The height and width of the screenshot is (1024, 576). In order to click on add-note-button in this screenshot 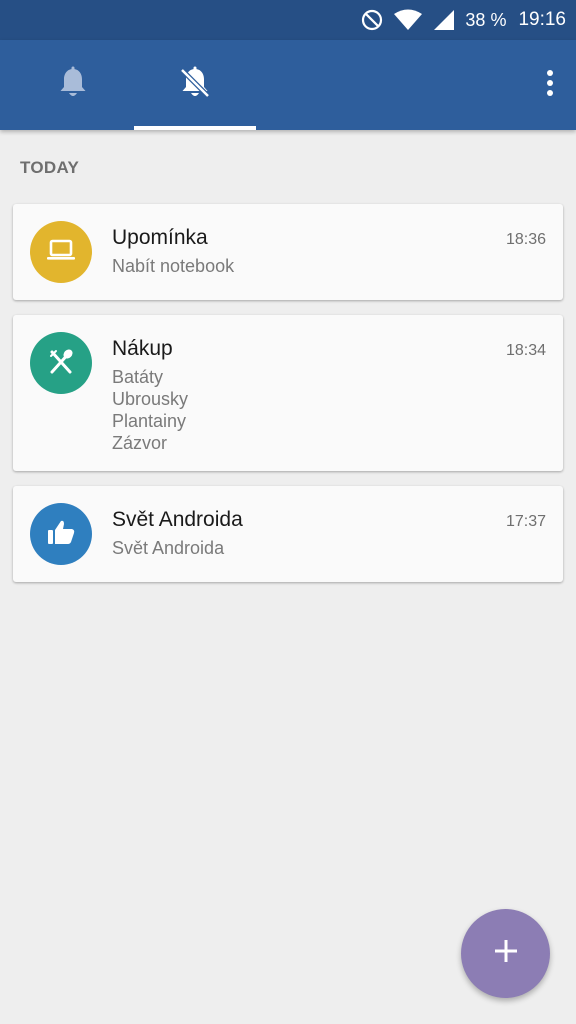, I will do `click(505, 953)`.